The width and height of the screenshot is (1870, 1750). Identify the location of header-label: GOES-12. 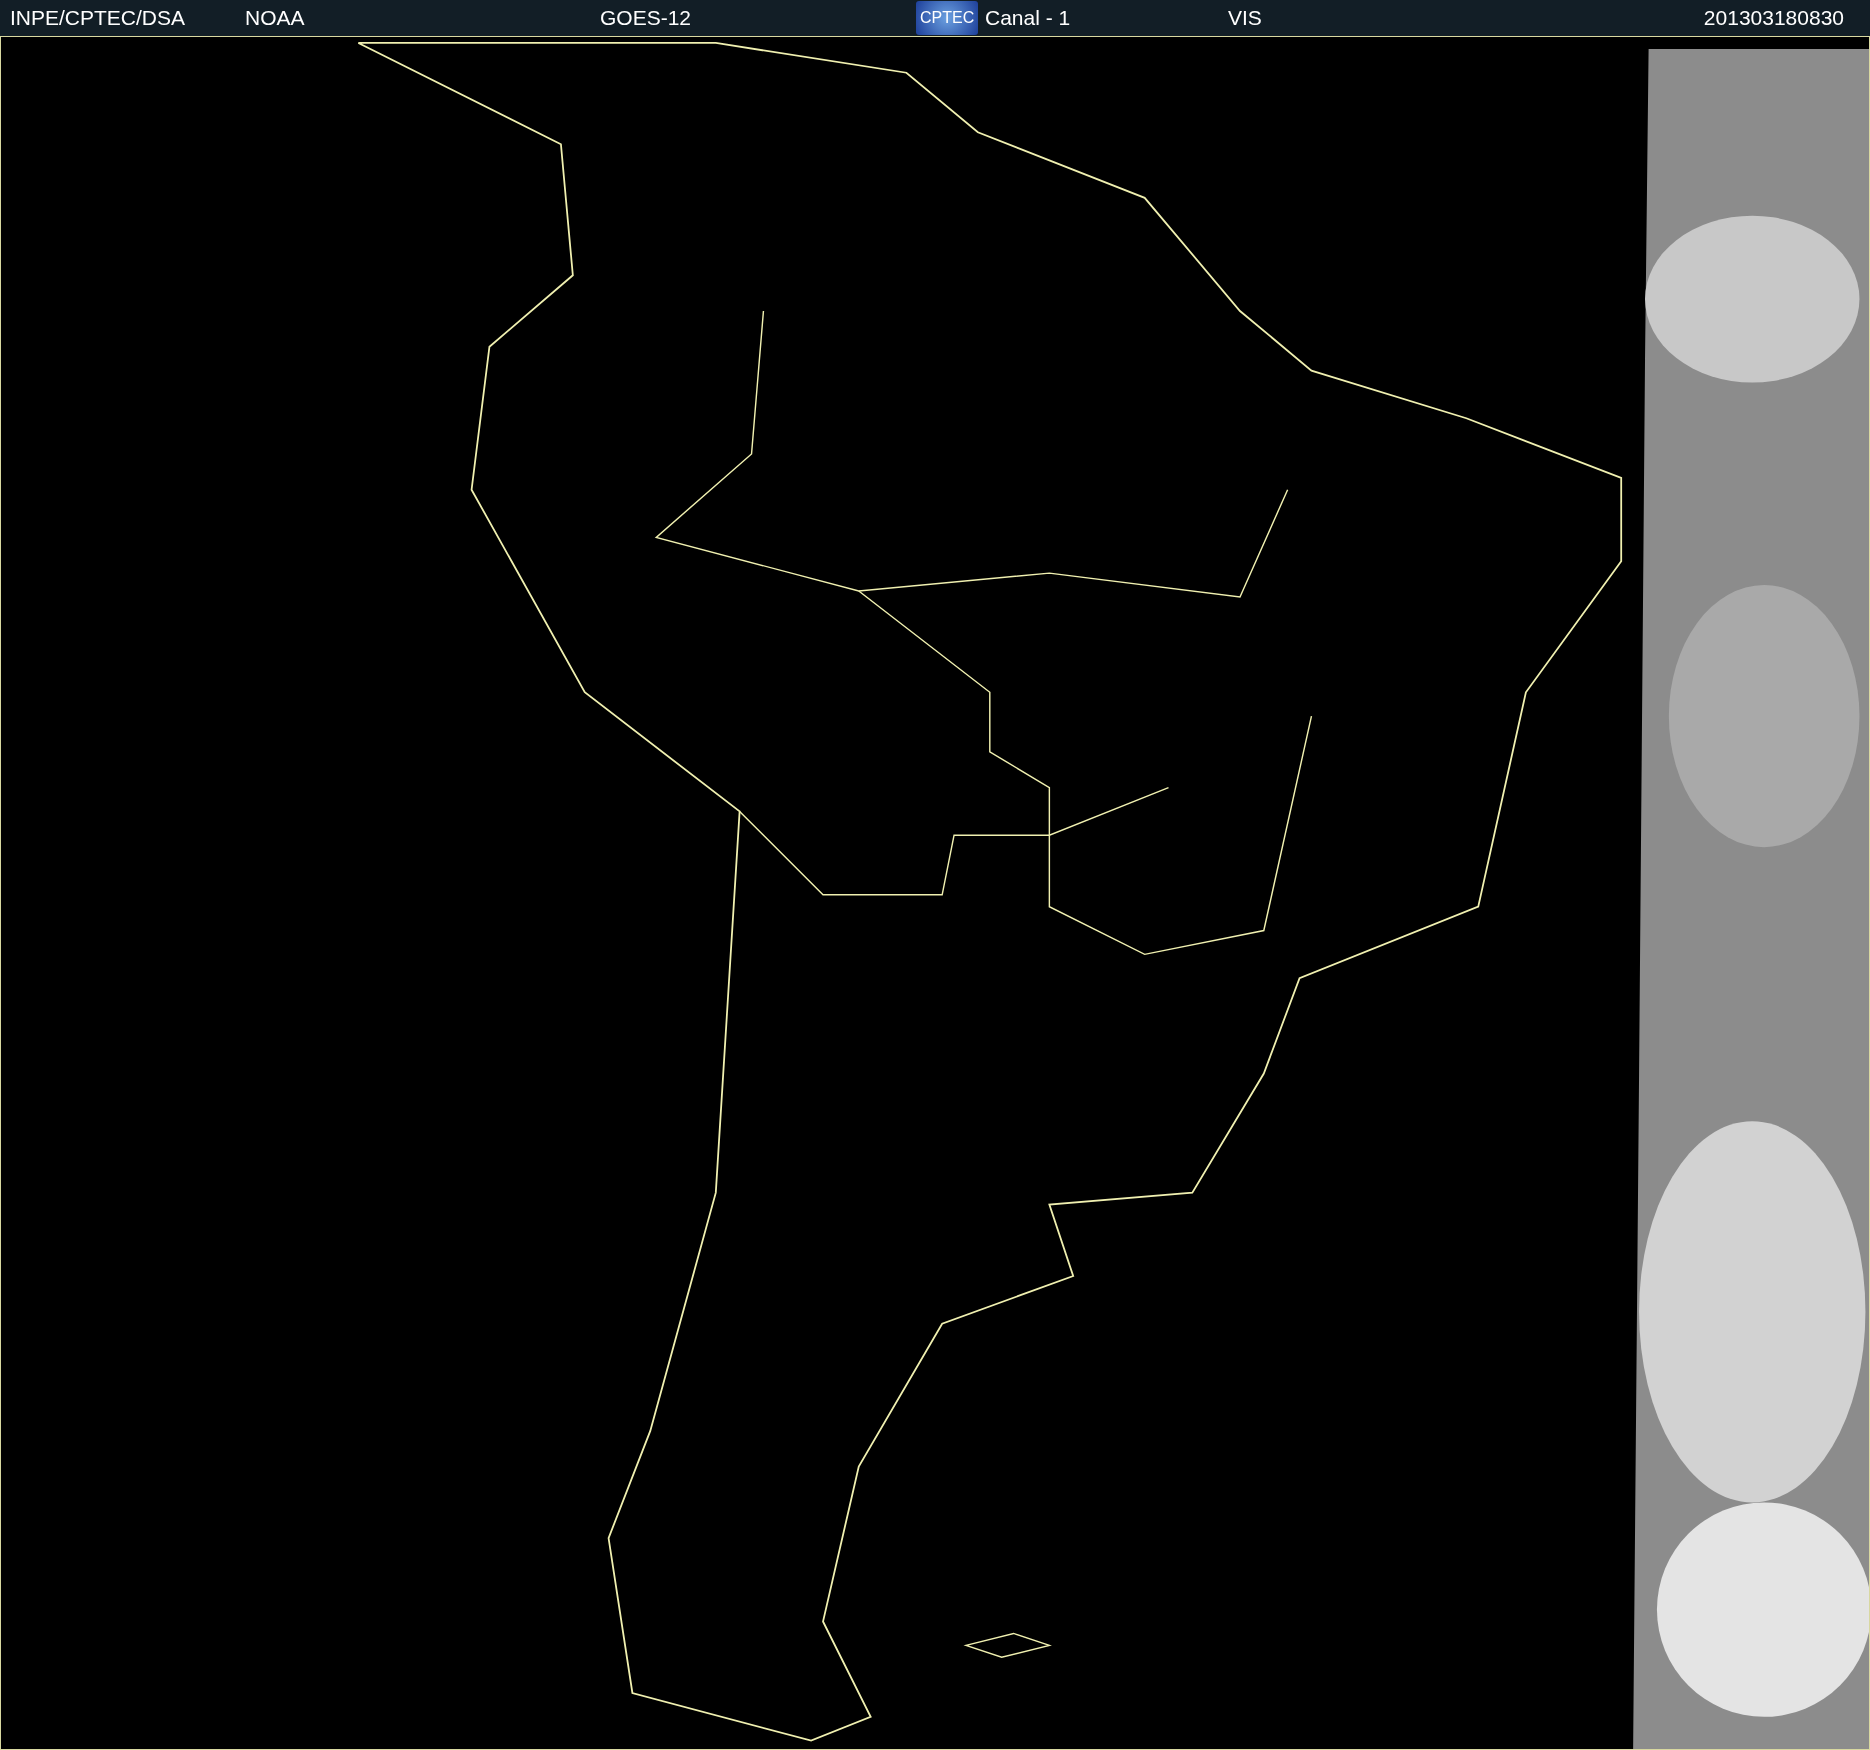
(646, 18).